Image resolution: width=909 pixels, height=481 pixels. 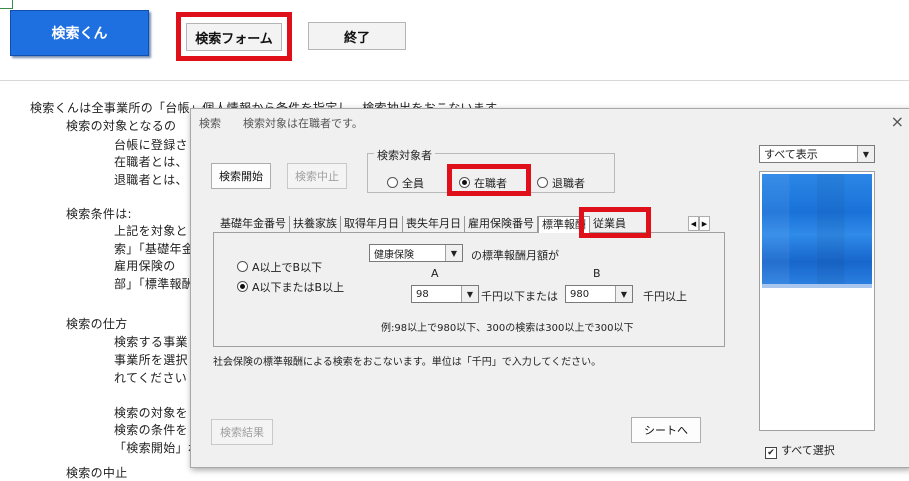 I want to click on display-filter-select: すべて表示 ▼, so click(x=817, y=154).